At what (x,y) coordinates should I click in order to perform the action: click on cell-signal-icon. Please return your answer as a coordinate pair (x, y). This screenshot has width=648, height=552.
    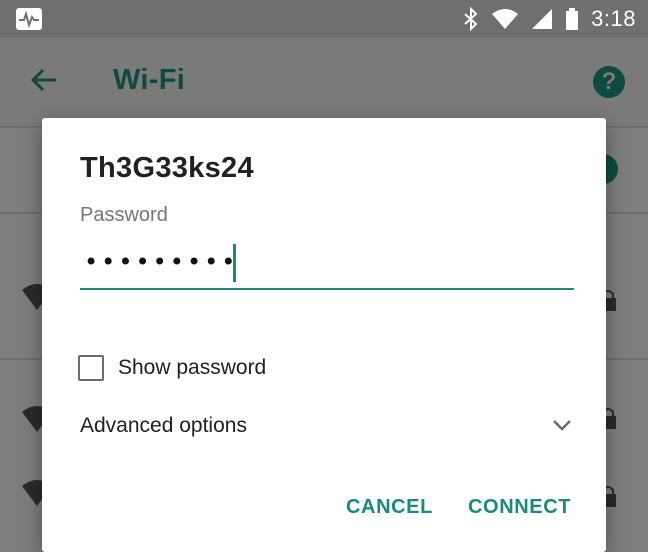
    Looking at the image, I should click on (542, 19).